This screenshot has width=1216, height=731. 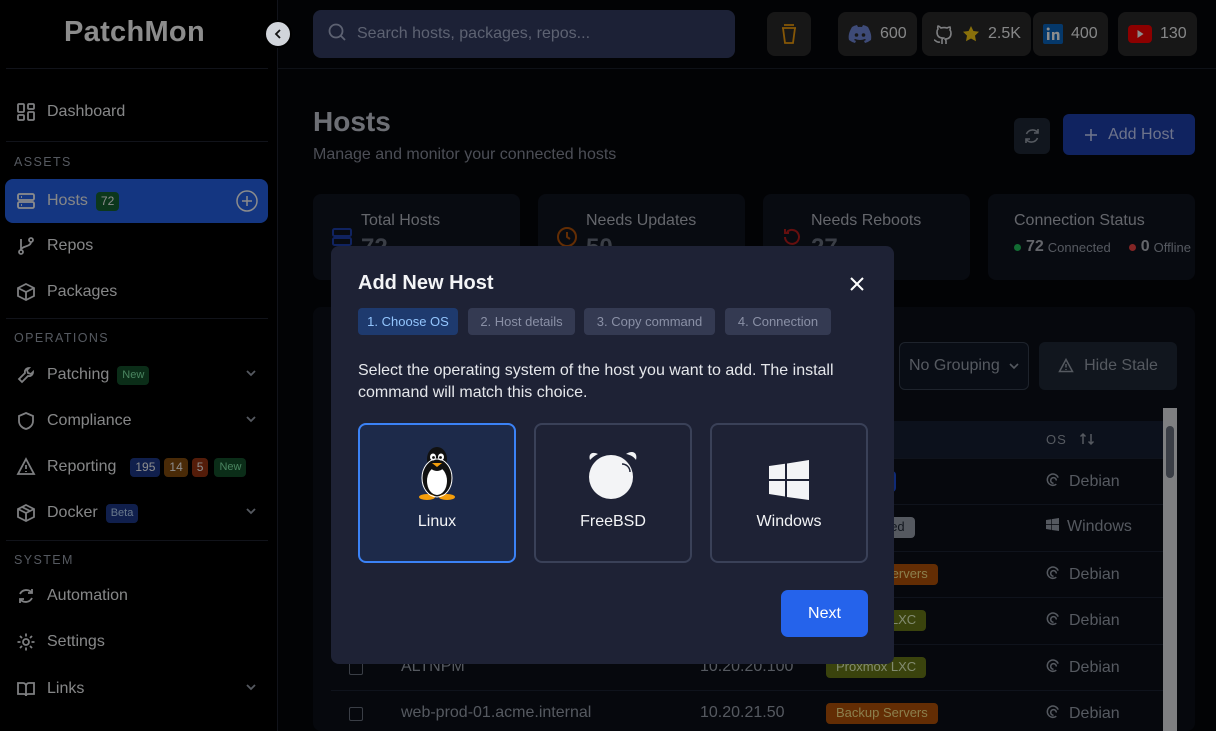 I want to click on step-host-details: 2. Host details, so click(x=521, y=321).